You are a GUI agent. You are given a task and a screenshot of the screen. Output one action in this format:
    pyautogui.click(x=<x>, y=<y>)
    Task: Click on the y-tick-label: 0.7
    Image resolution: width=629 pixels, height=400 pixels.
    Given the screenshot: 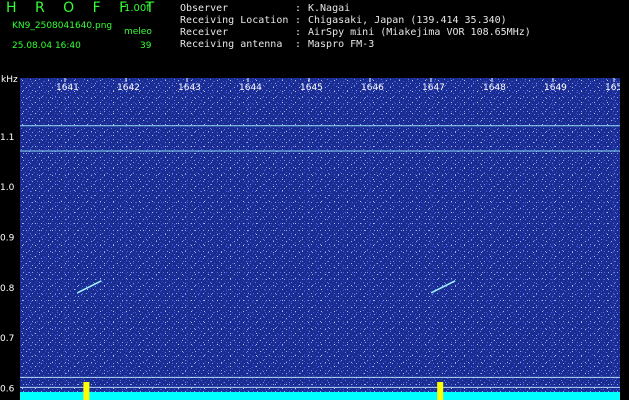 What is the action you would take?
    pyautogui.click(x=7, y=339)
    